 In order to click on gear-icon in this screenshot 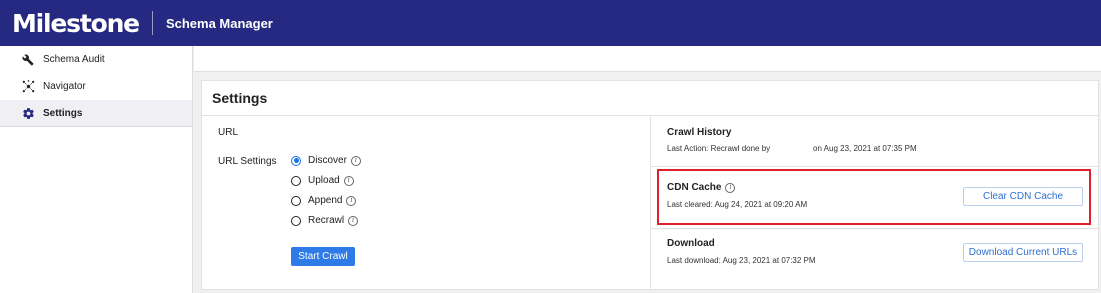, I will do `click(28, 113)`.